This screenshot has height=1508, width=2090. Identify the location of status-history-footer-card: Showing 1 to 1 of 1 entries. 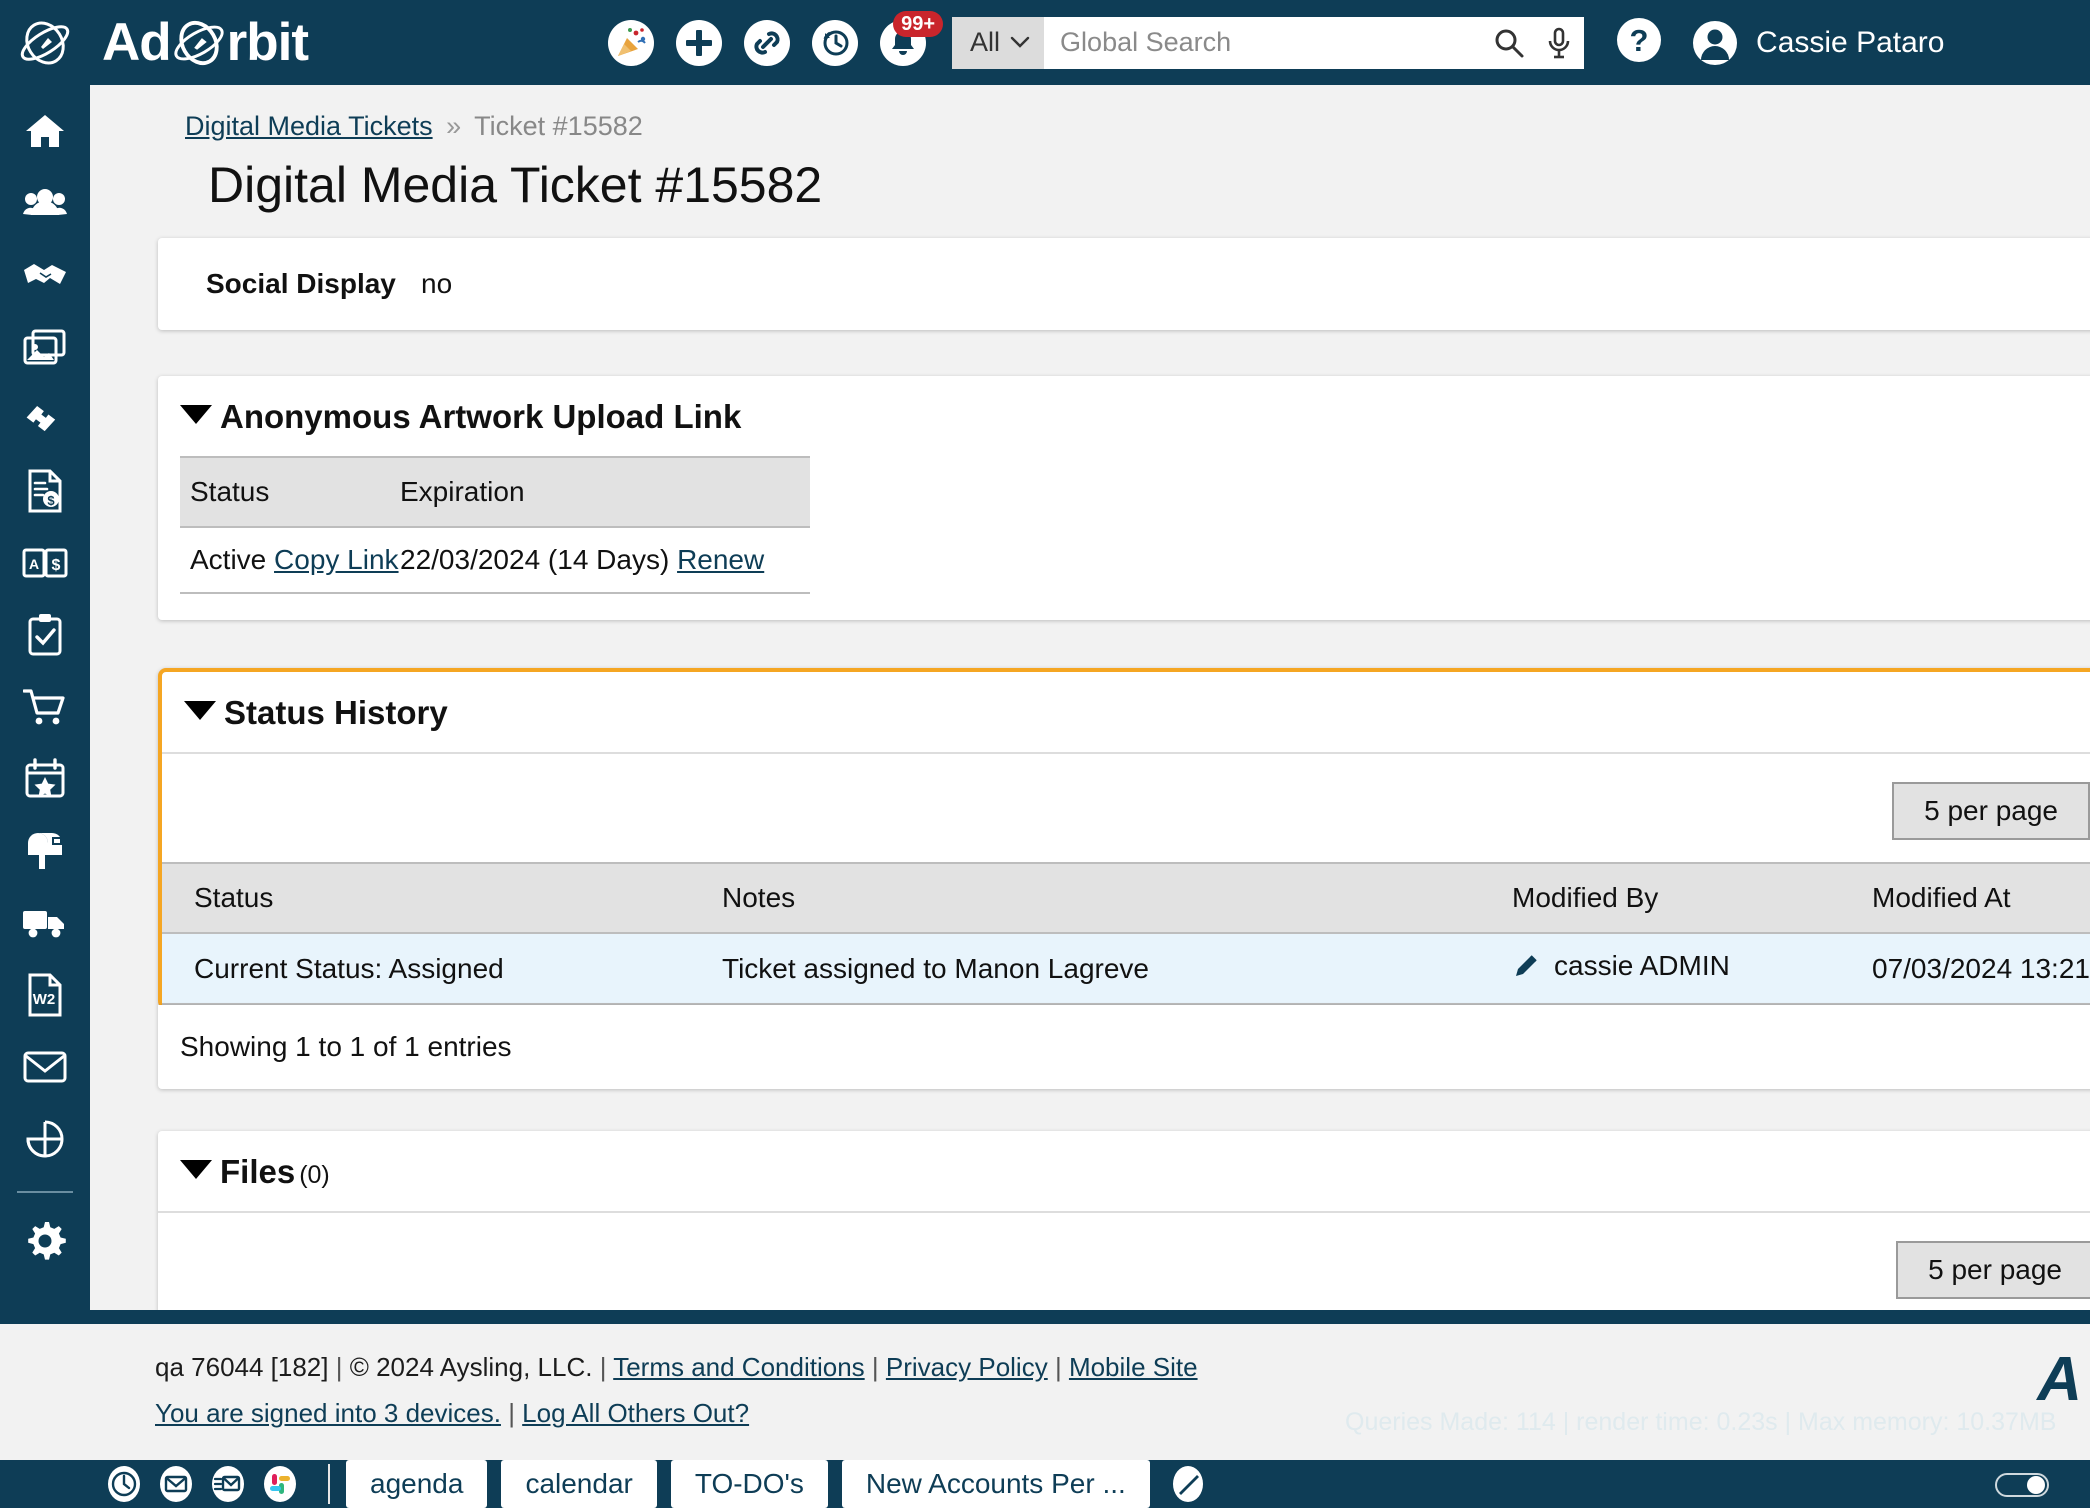
(1124, 1047).